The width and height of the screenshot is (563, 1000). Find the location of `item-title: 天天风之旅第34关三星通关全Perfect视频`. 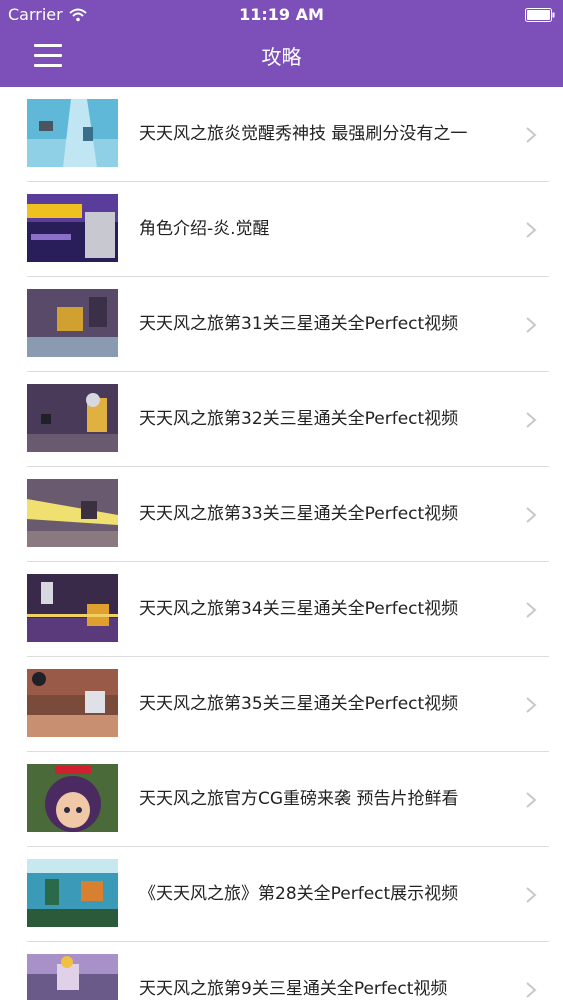

item-title: 天天风之旅第34关三星通关全Perfect视频 is located at coordinates (299, 609).